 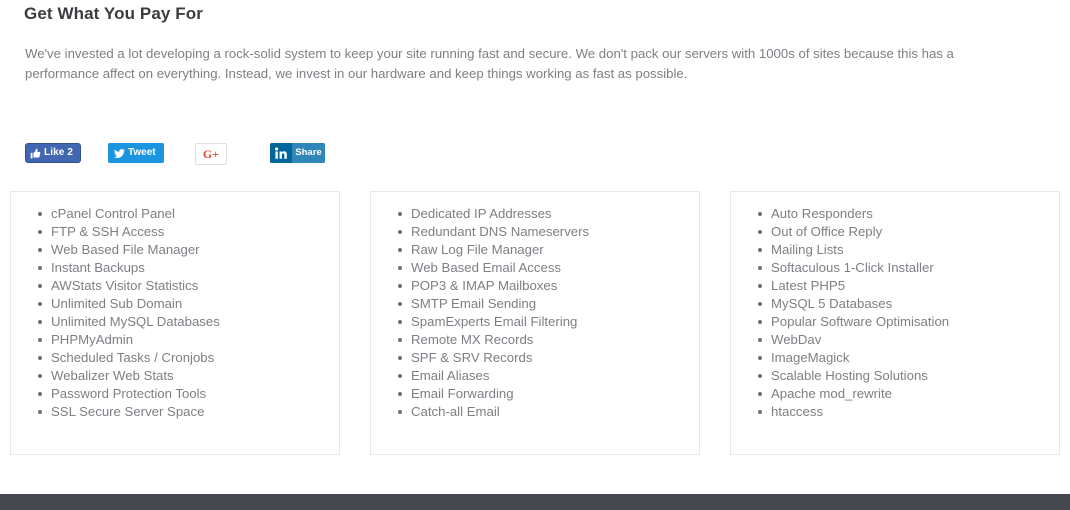 I want to click on list-item: MySQL 5 Databases, so click(x=908, y=304).